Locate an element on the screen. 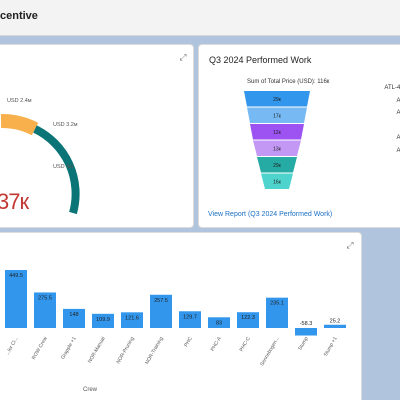  bar-value-label: 257.5 is located at coordinates (161, 301).